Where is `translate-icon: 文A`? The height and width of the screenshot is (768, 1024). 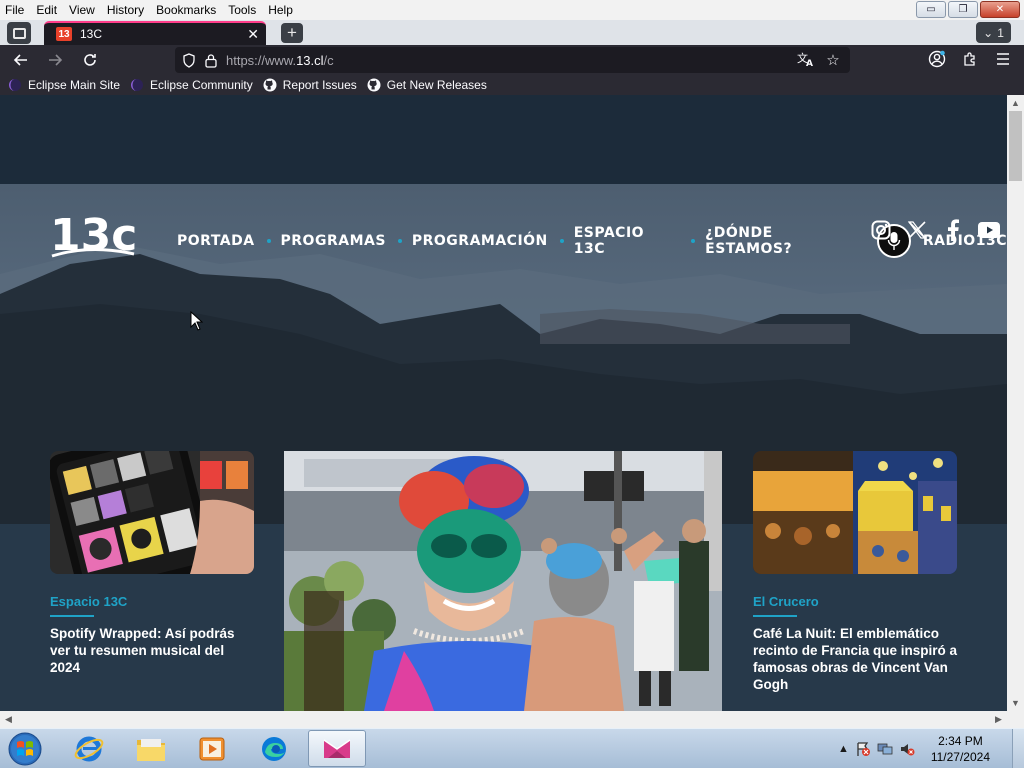 translate-icon: 文A is located at coordinates (805, 61).